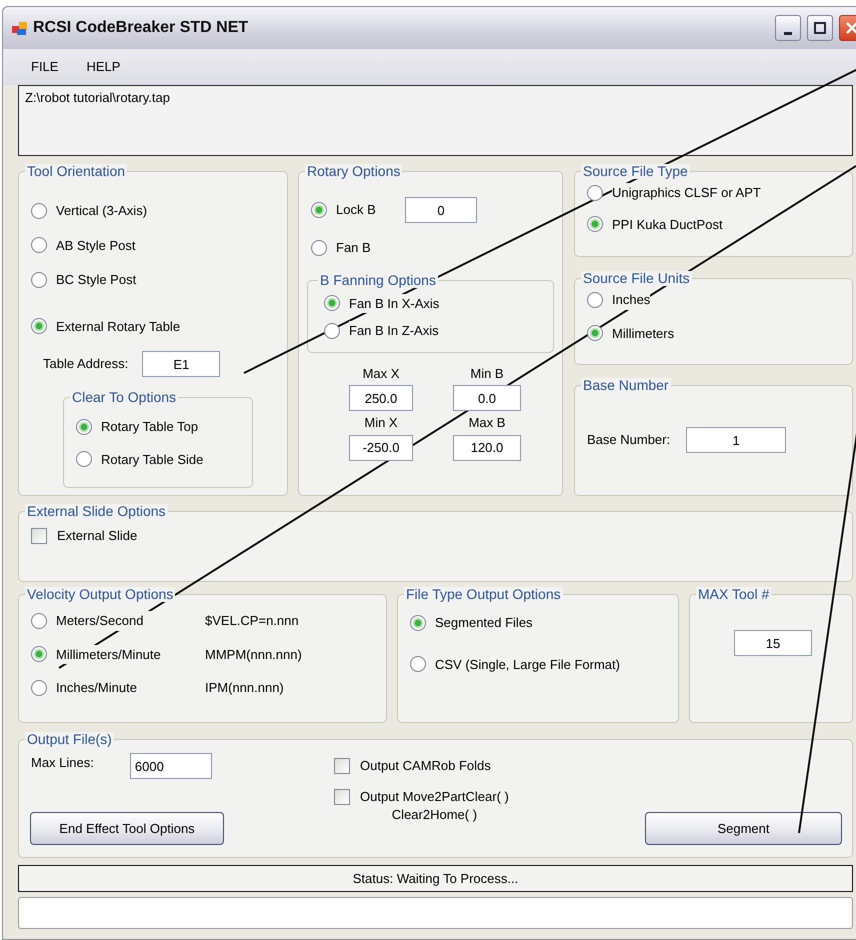 Image resolution: width=856 pixels, height=940 pixels. I want to click on end-effect-tool-options-button: End Effect Tool Options, so click(127, 828).